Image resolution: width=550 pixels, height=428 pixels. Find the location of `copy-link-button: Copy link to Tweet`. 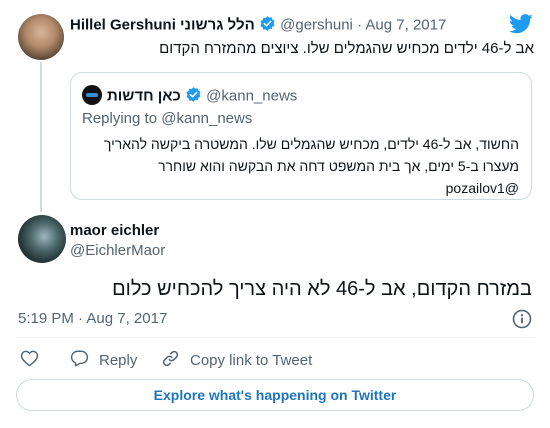

copy-link-button: Copy link to Tweet is located at coordinates (236, 360).